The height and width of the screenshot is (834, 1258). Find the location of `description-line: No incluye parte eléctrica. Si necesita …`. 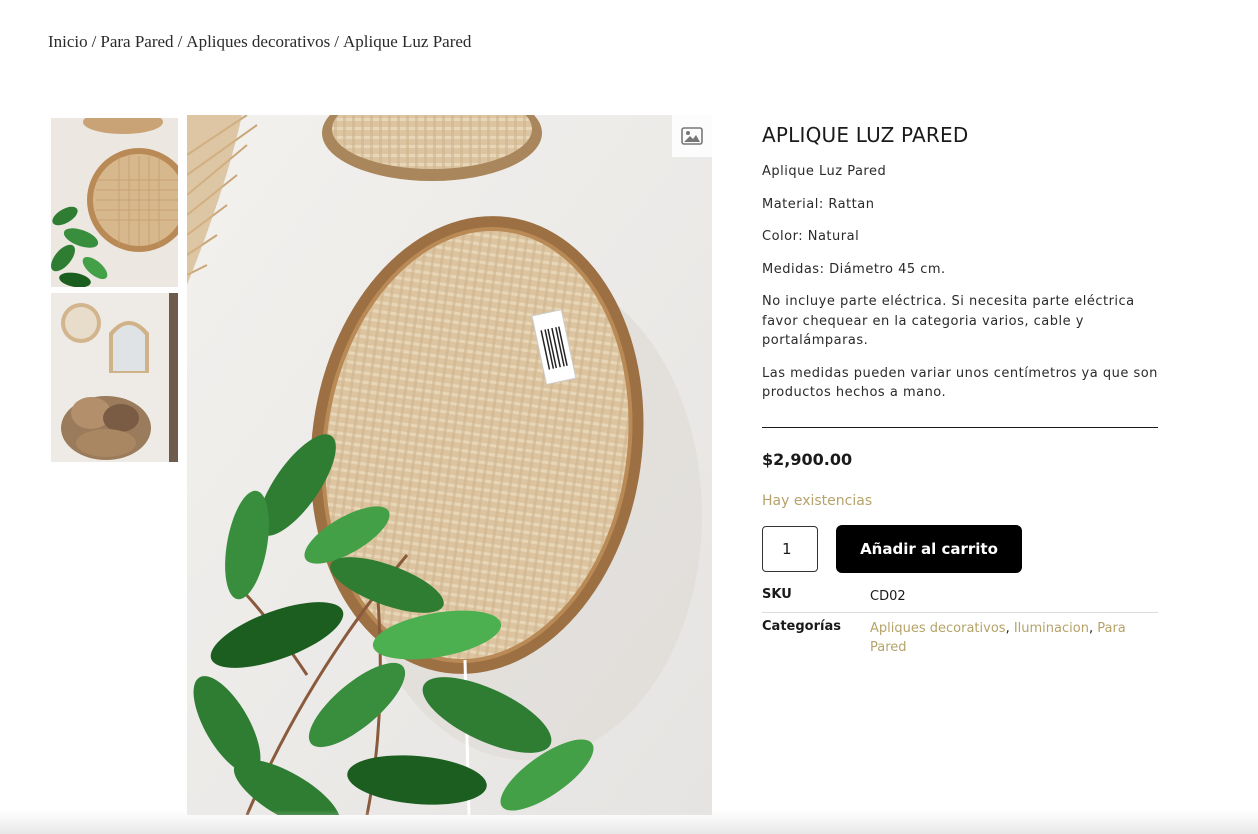

description-line: No incluye parte eléctrica. Si necesita … is located at coordinates (948, 321).